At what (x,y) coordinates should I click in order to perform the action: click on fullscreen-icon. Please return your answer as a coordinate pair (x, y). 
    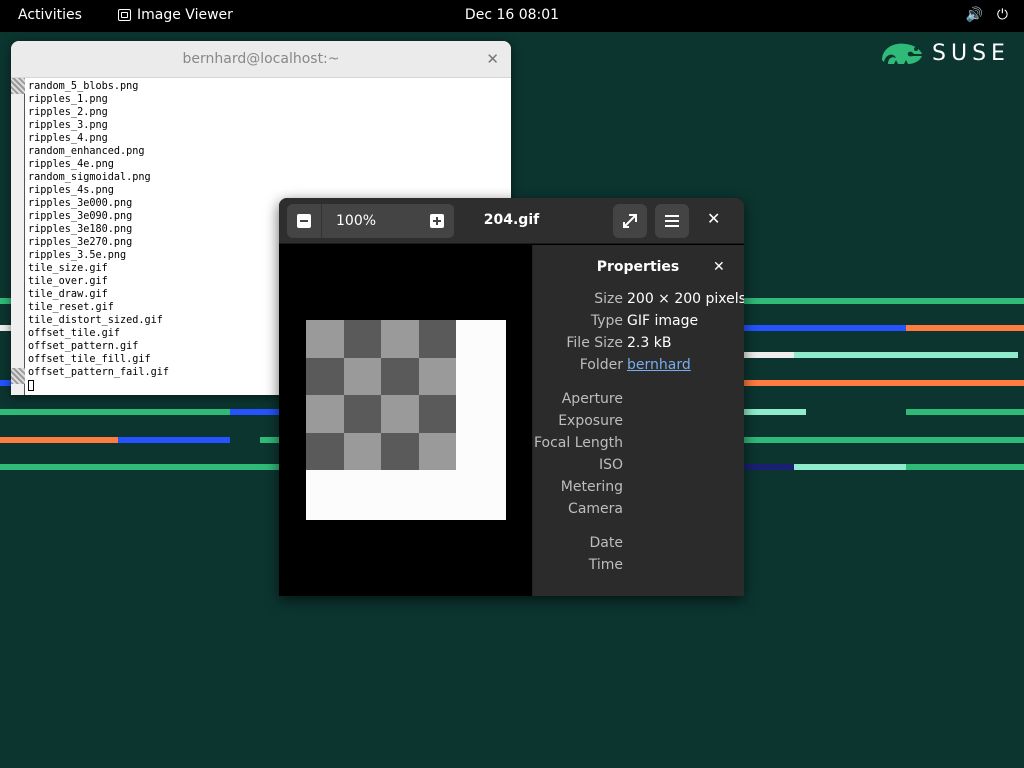
    Looking at the image, I should click on (630, 221).